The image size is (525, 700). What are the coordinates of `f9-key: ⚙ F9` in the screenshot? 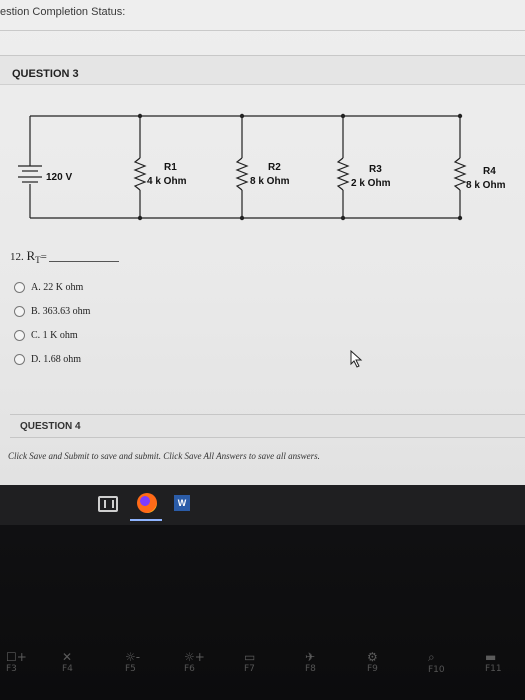 It's located at (372, 662).